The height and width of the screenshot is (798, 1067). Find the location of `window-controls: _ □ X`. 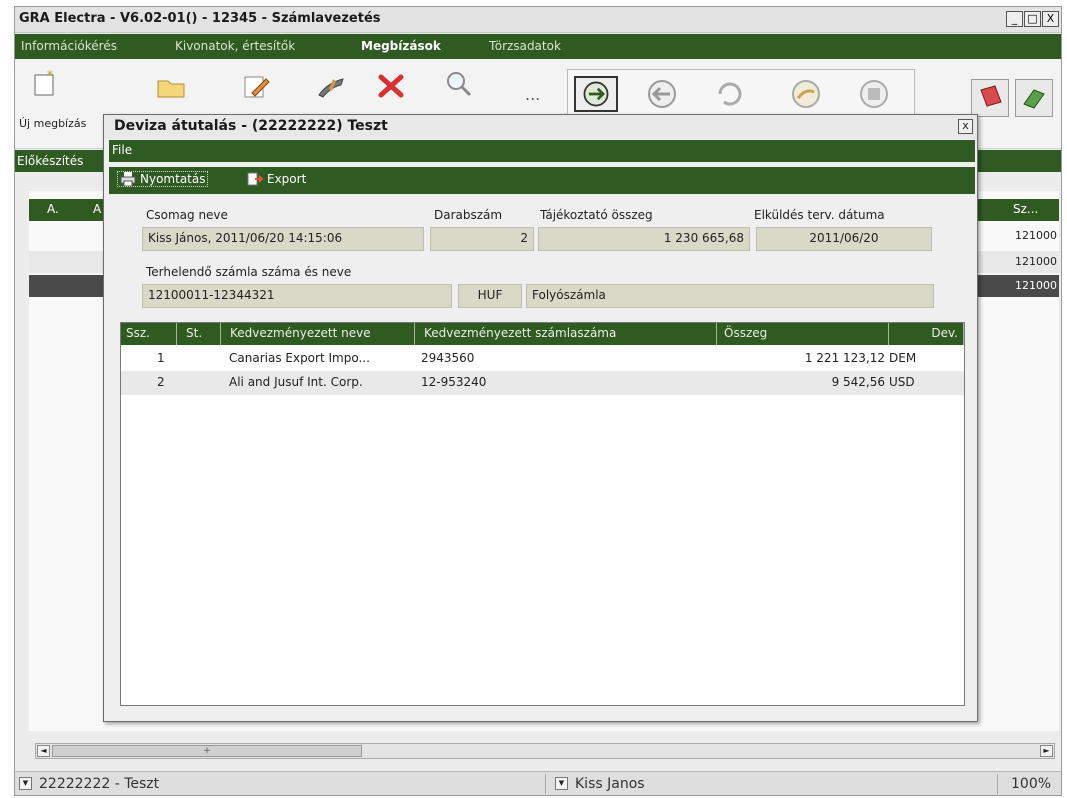

window-controls: _ □ X is located at coordinates (1032, 19).